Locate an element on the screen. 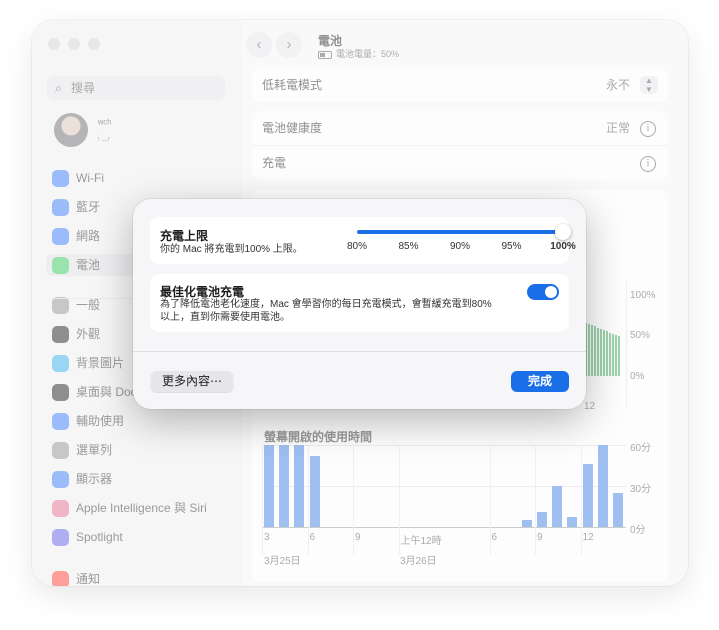 This screenshot has height=630, width=719. charge-limit-slider is located at coordinates (464, 232).